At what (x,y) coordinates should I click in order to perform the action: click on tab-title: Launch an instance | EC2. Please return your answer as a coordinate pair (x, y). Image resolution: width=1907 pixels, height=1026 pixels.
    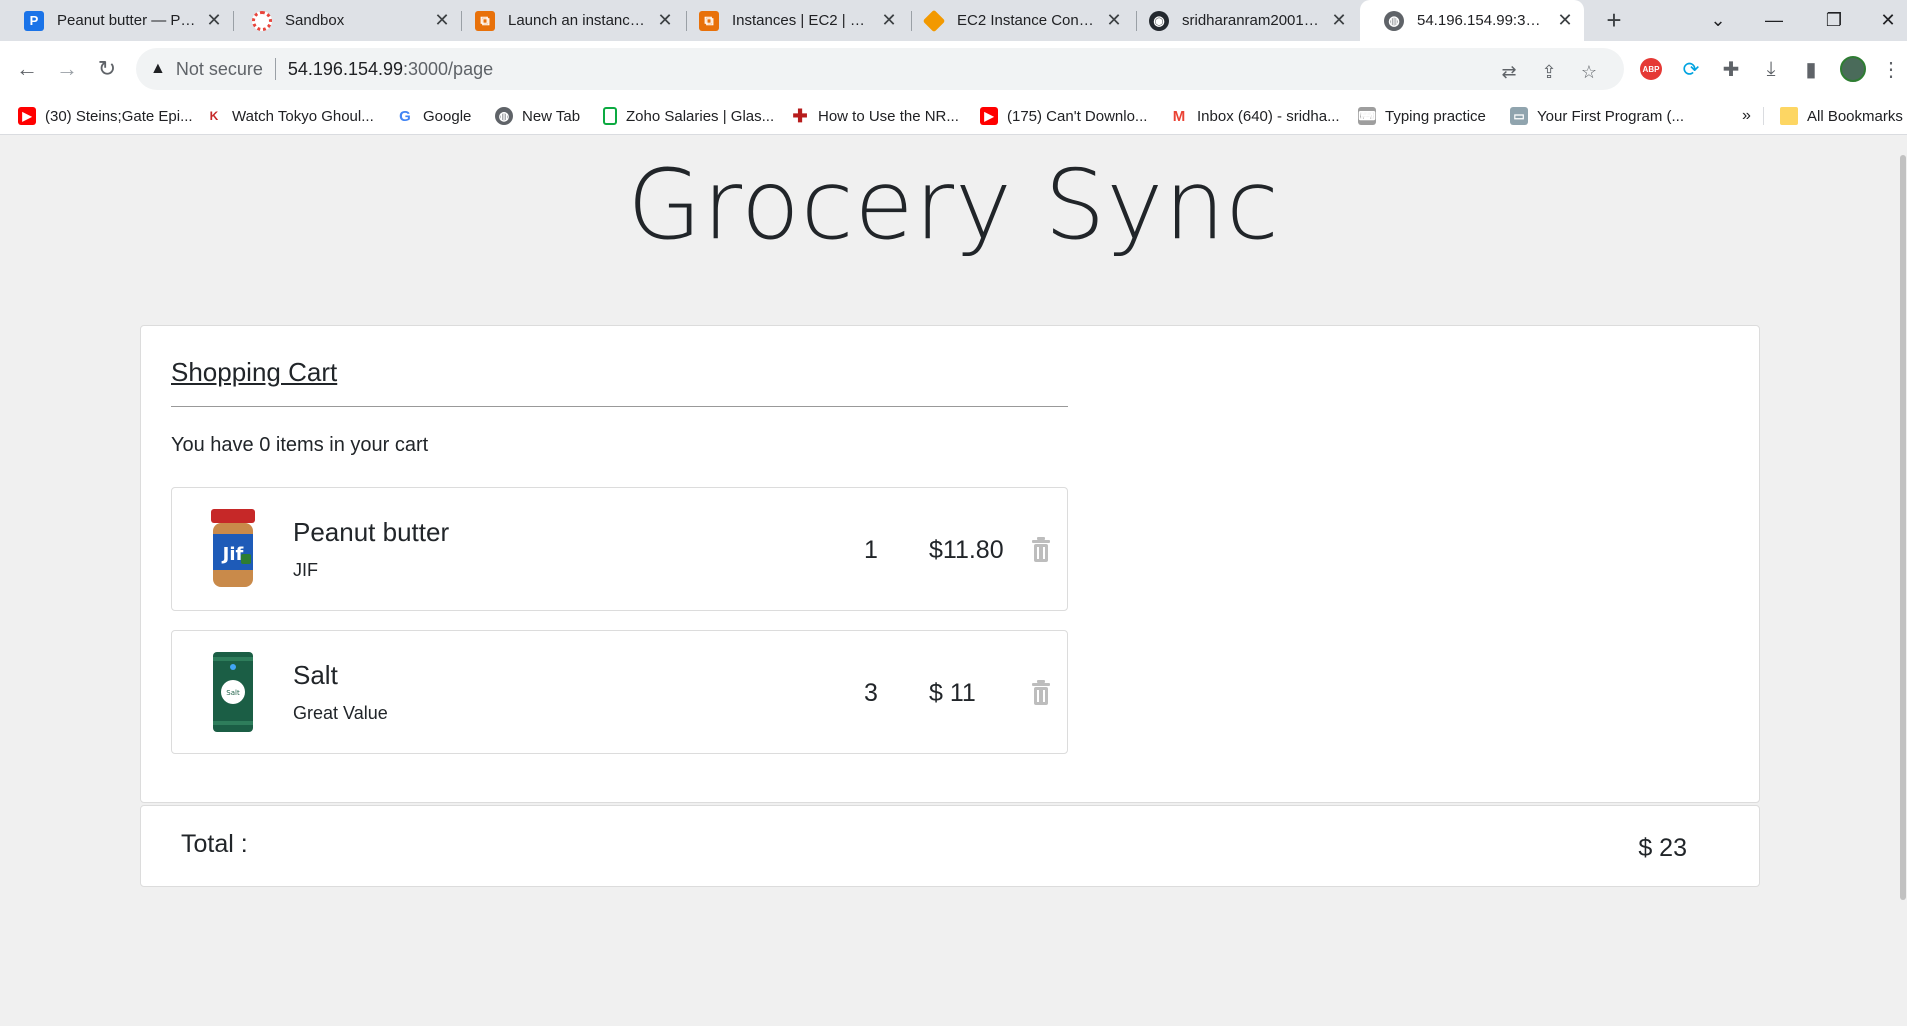
    Looking at the image, I should click on (578, 20).